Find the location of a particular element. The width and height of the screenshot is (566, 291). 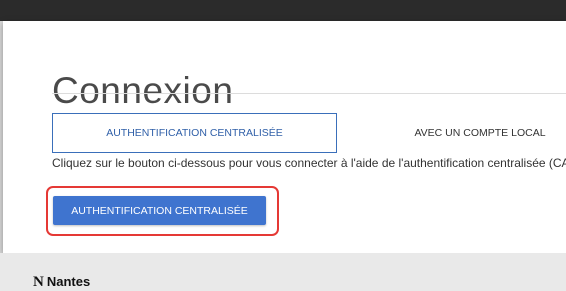

cas-login-button: AUTHENTIFICATION CENTRALISÉE is located at coordinates (159, 210).